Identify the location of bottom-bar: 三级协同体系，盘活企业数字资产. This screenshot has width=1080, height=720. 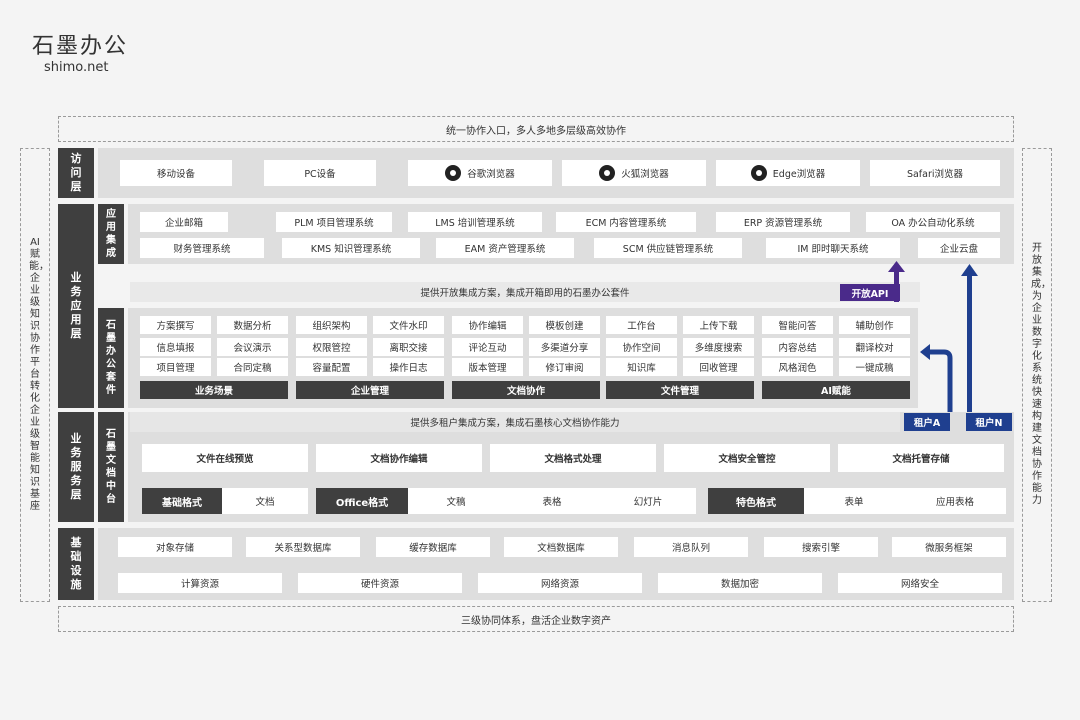
(536, 619).